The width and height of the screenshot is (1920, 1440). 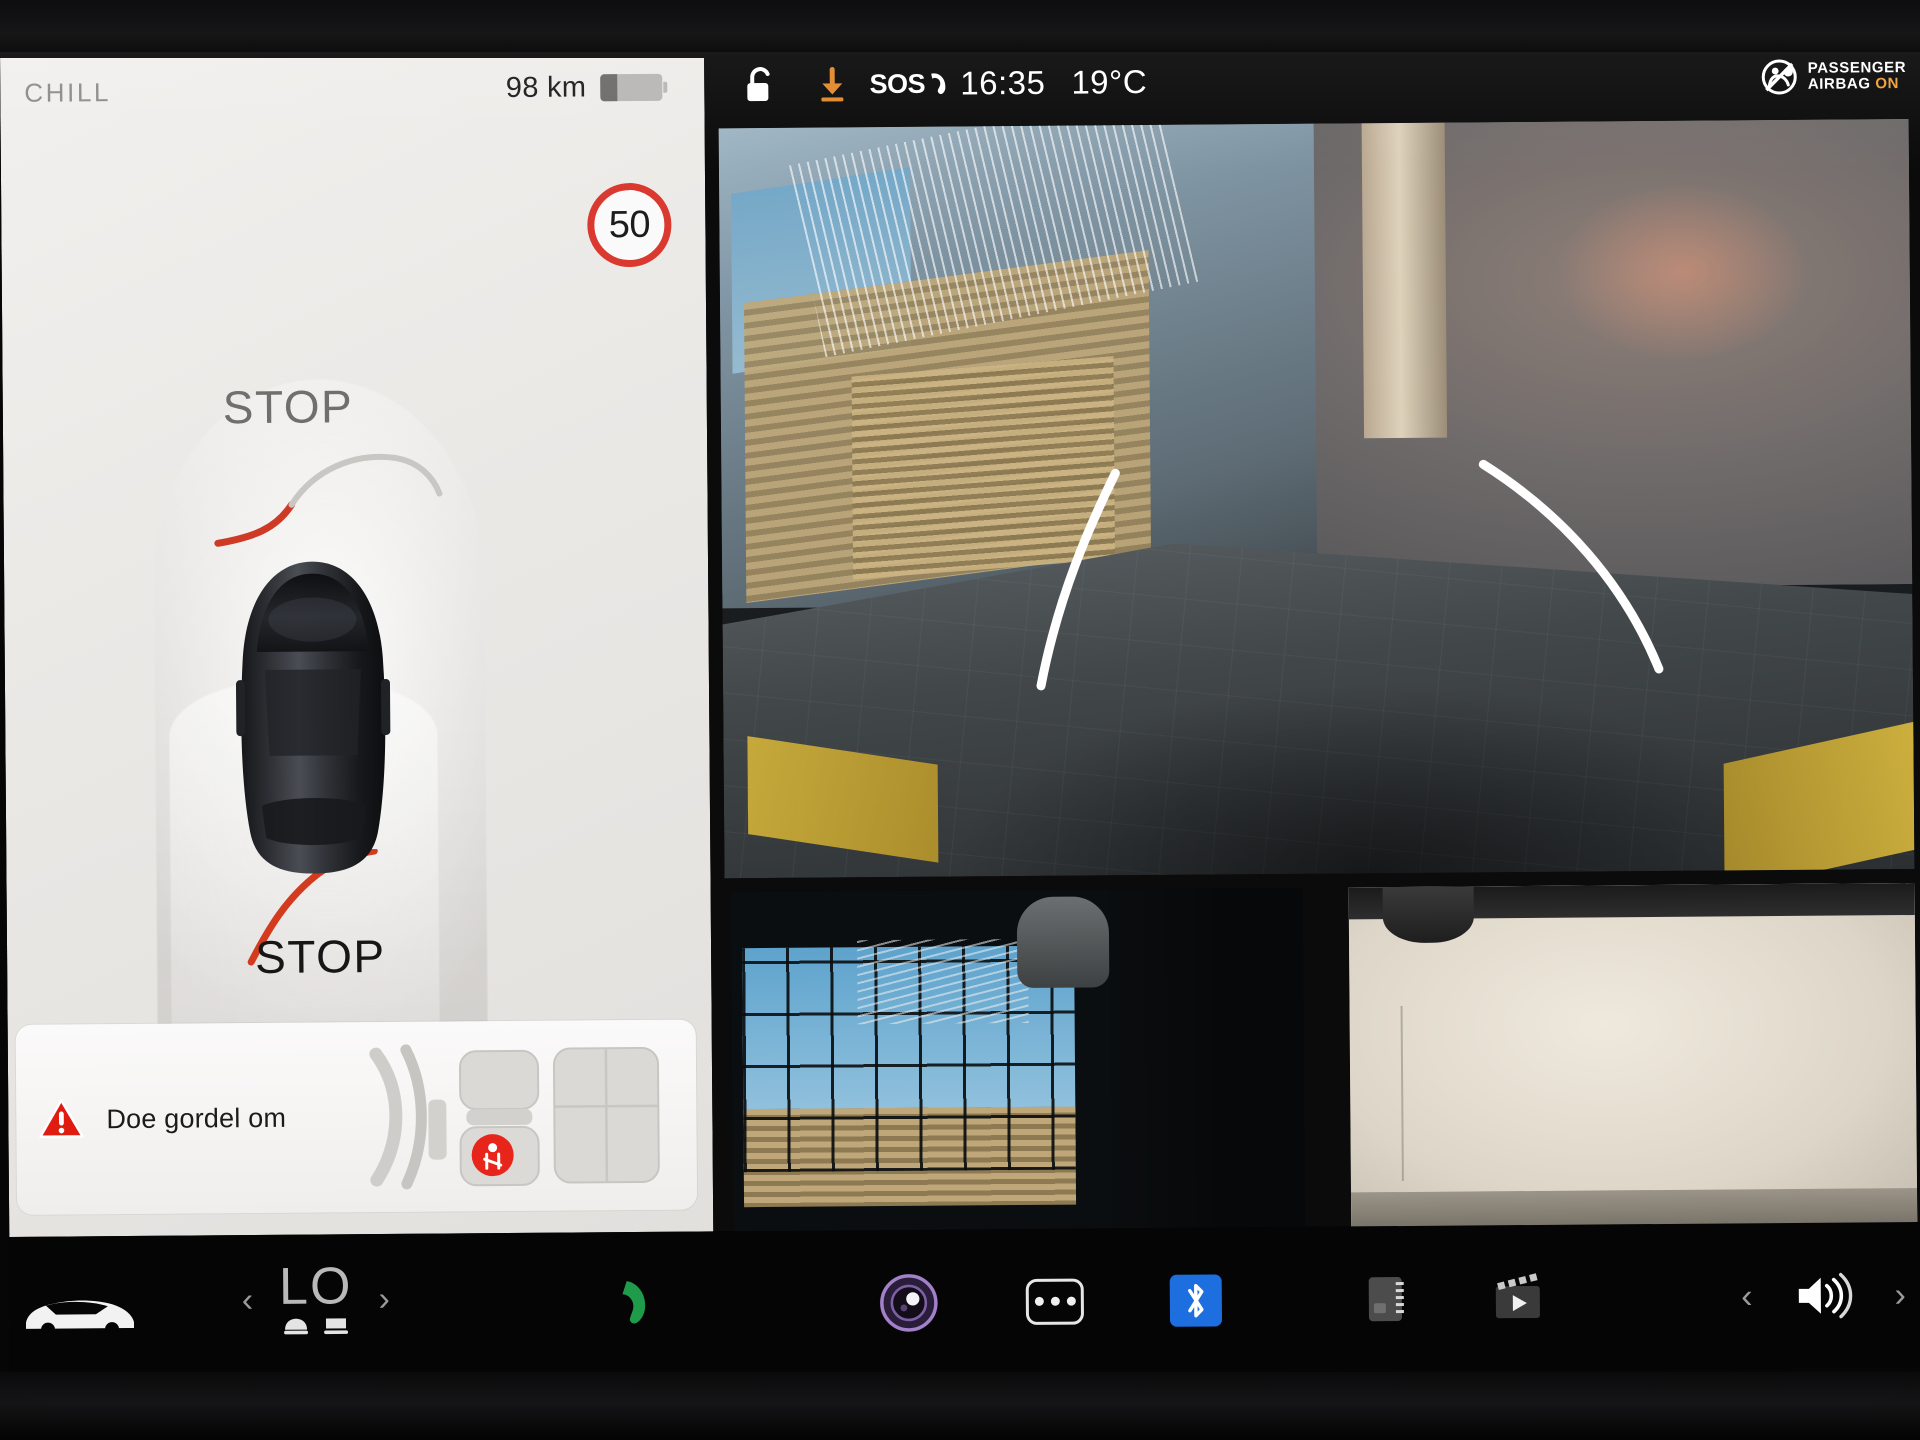 What do you see at coordinates (909, 1302) in the screenshot?
I see `dashcam-lens-icon` at bounding box center [909, 1302].